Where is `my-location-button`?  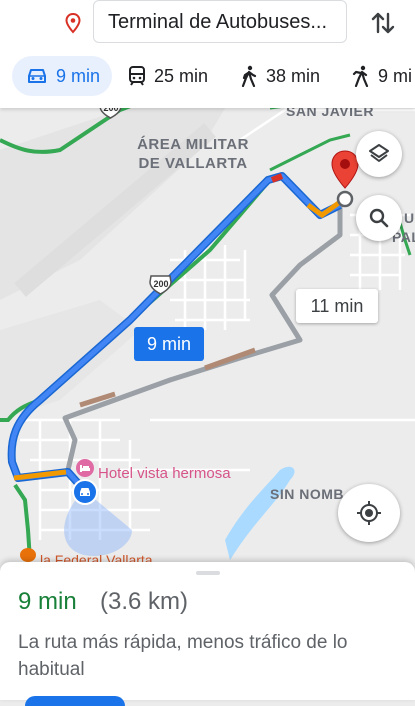
my-location-button is located at coordinates (369, 513).